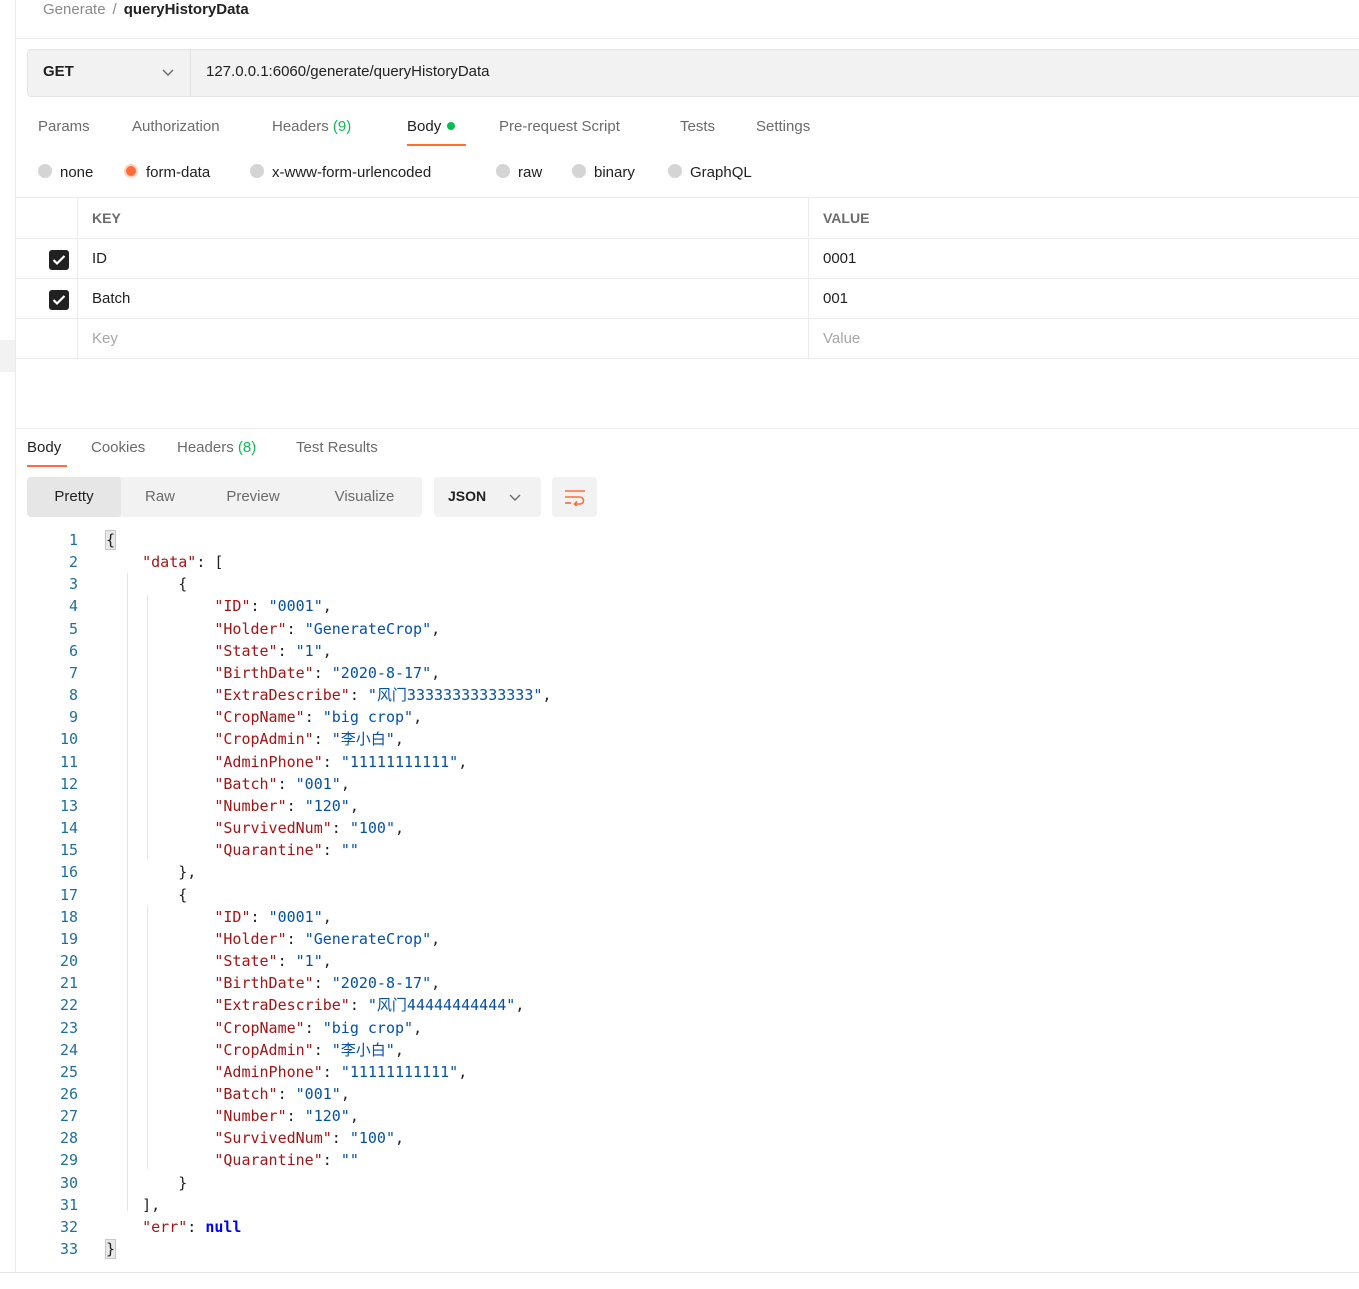 The image size is (1359, 1289). What do you see at coordinates (519, 173) in the screenshot?
I see `radio-raw: raw` at bounding box center [519, 173].